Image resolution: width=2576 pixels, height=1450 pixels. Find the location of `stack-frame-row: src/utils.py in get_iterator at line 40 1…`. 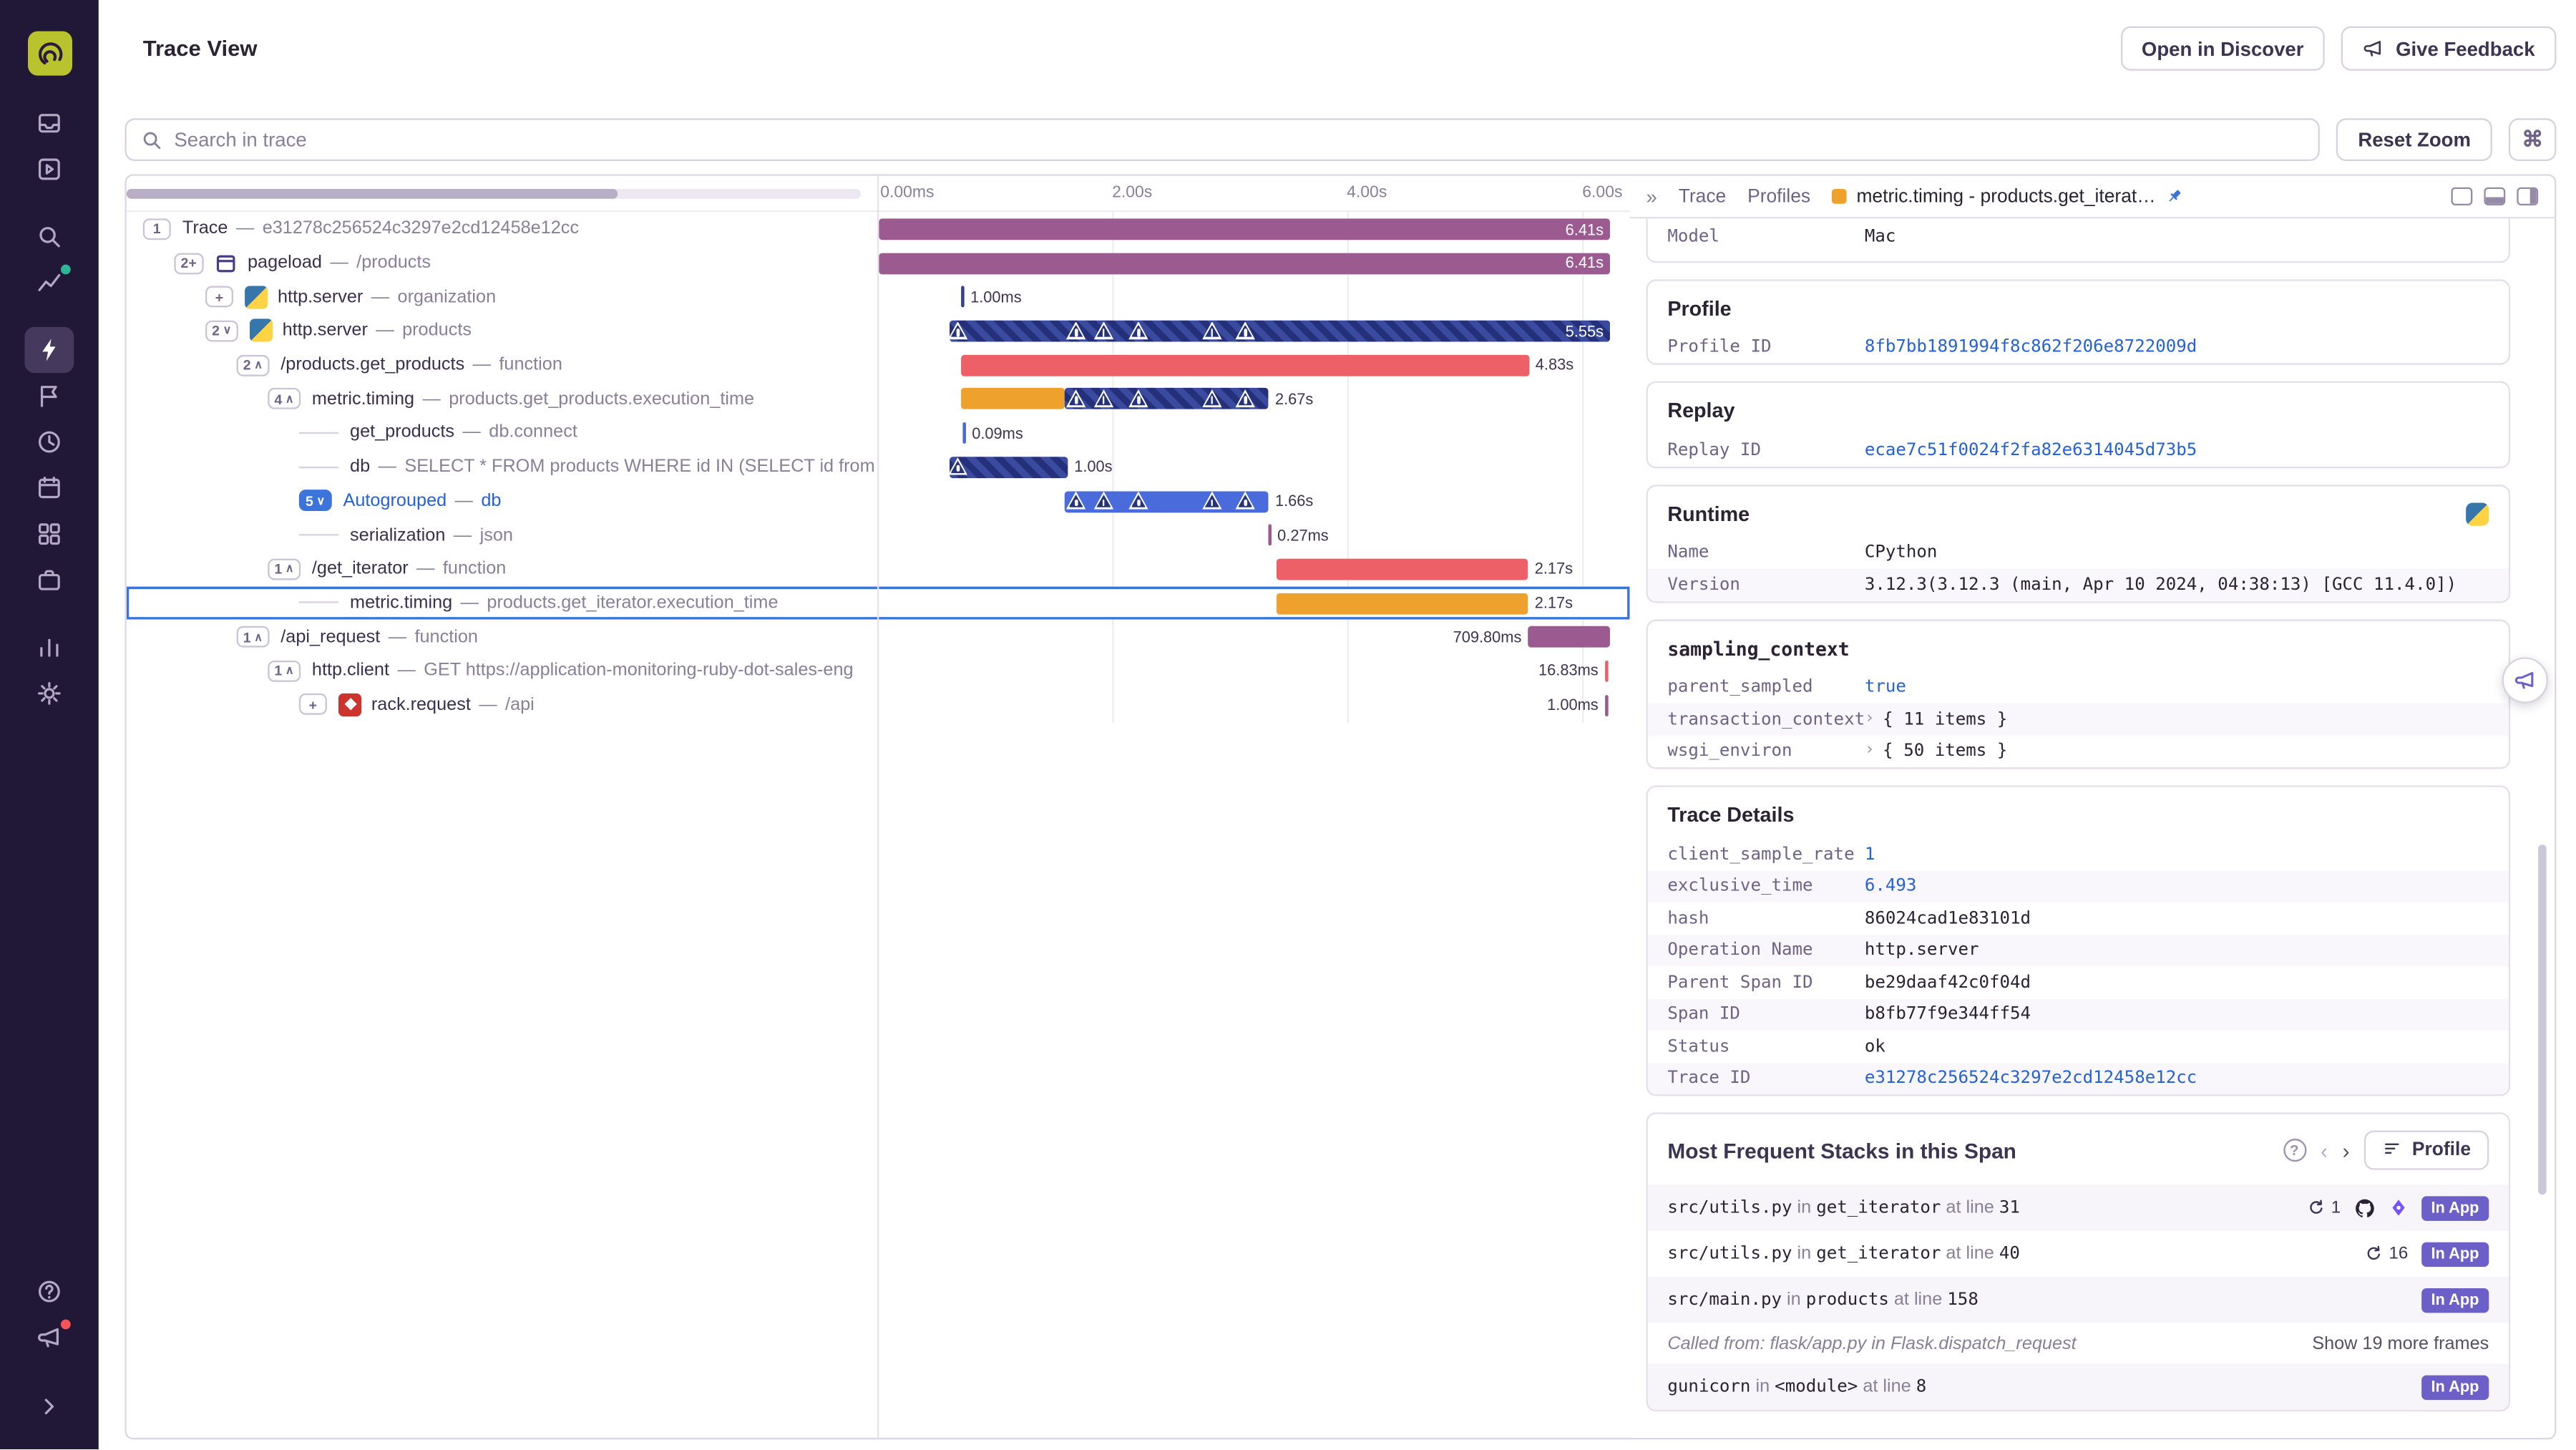

stack-frame-row: src/utils.py in get_iterator at line 40 1… is located at coordinates (2078, 1254).